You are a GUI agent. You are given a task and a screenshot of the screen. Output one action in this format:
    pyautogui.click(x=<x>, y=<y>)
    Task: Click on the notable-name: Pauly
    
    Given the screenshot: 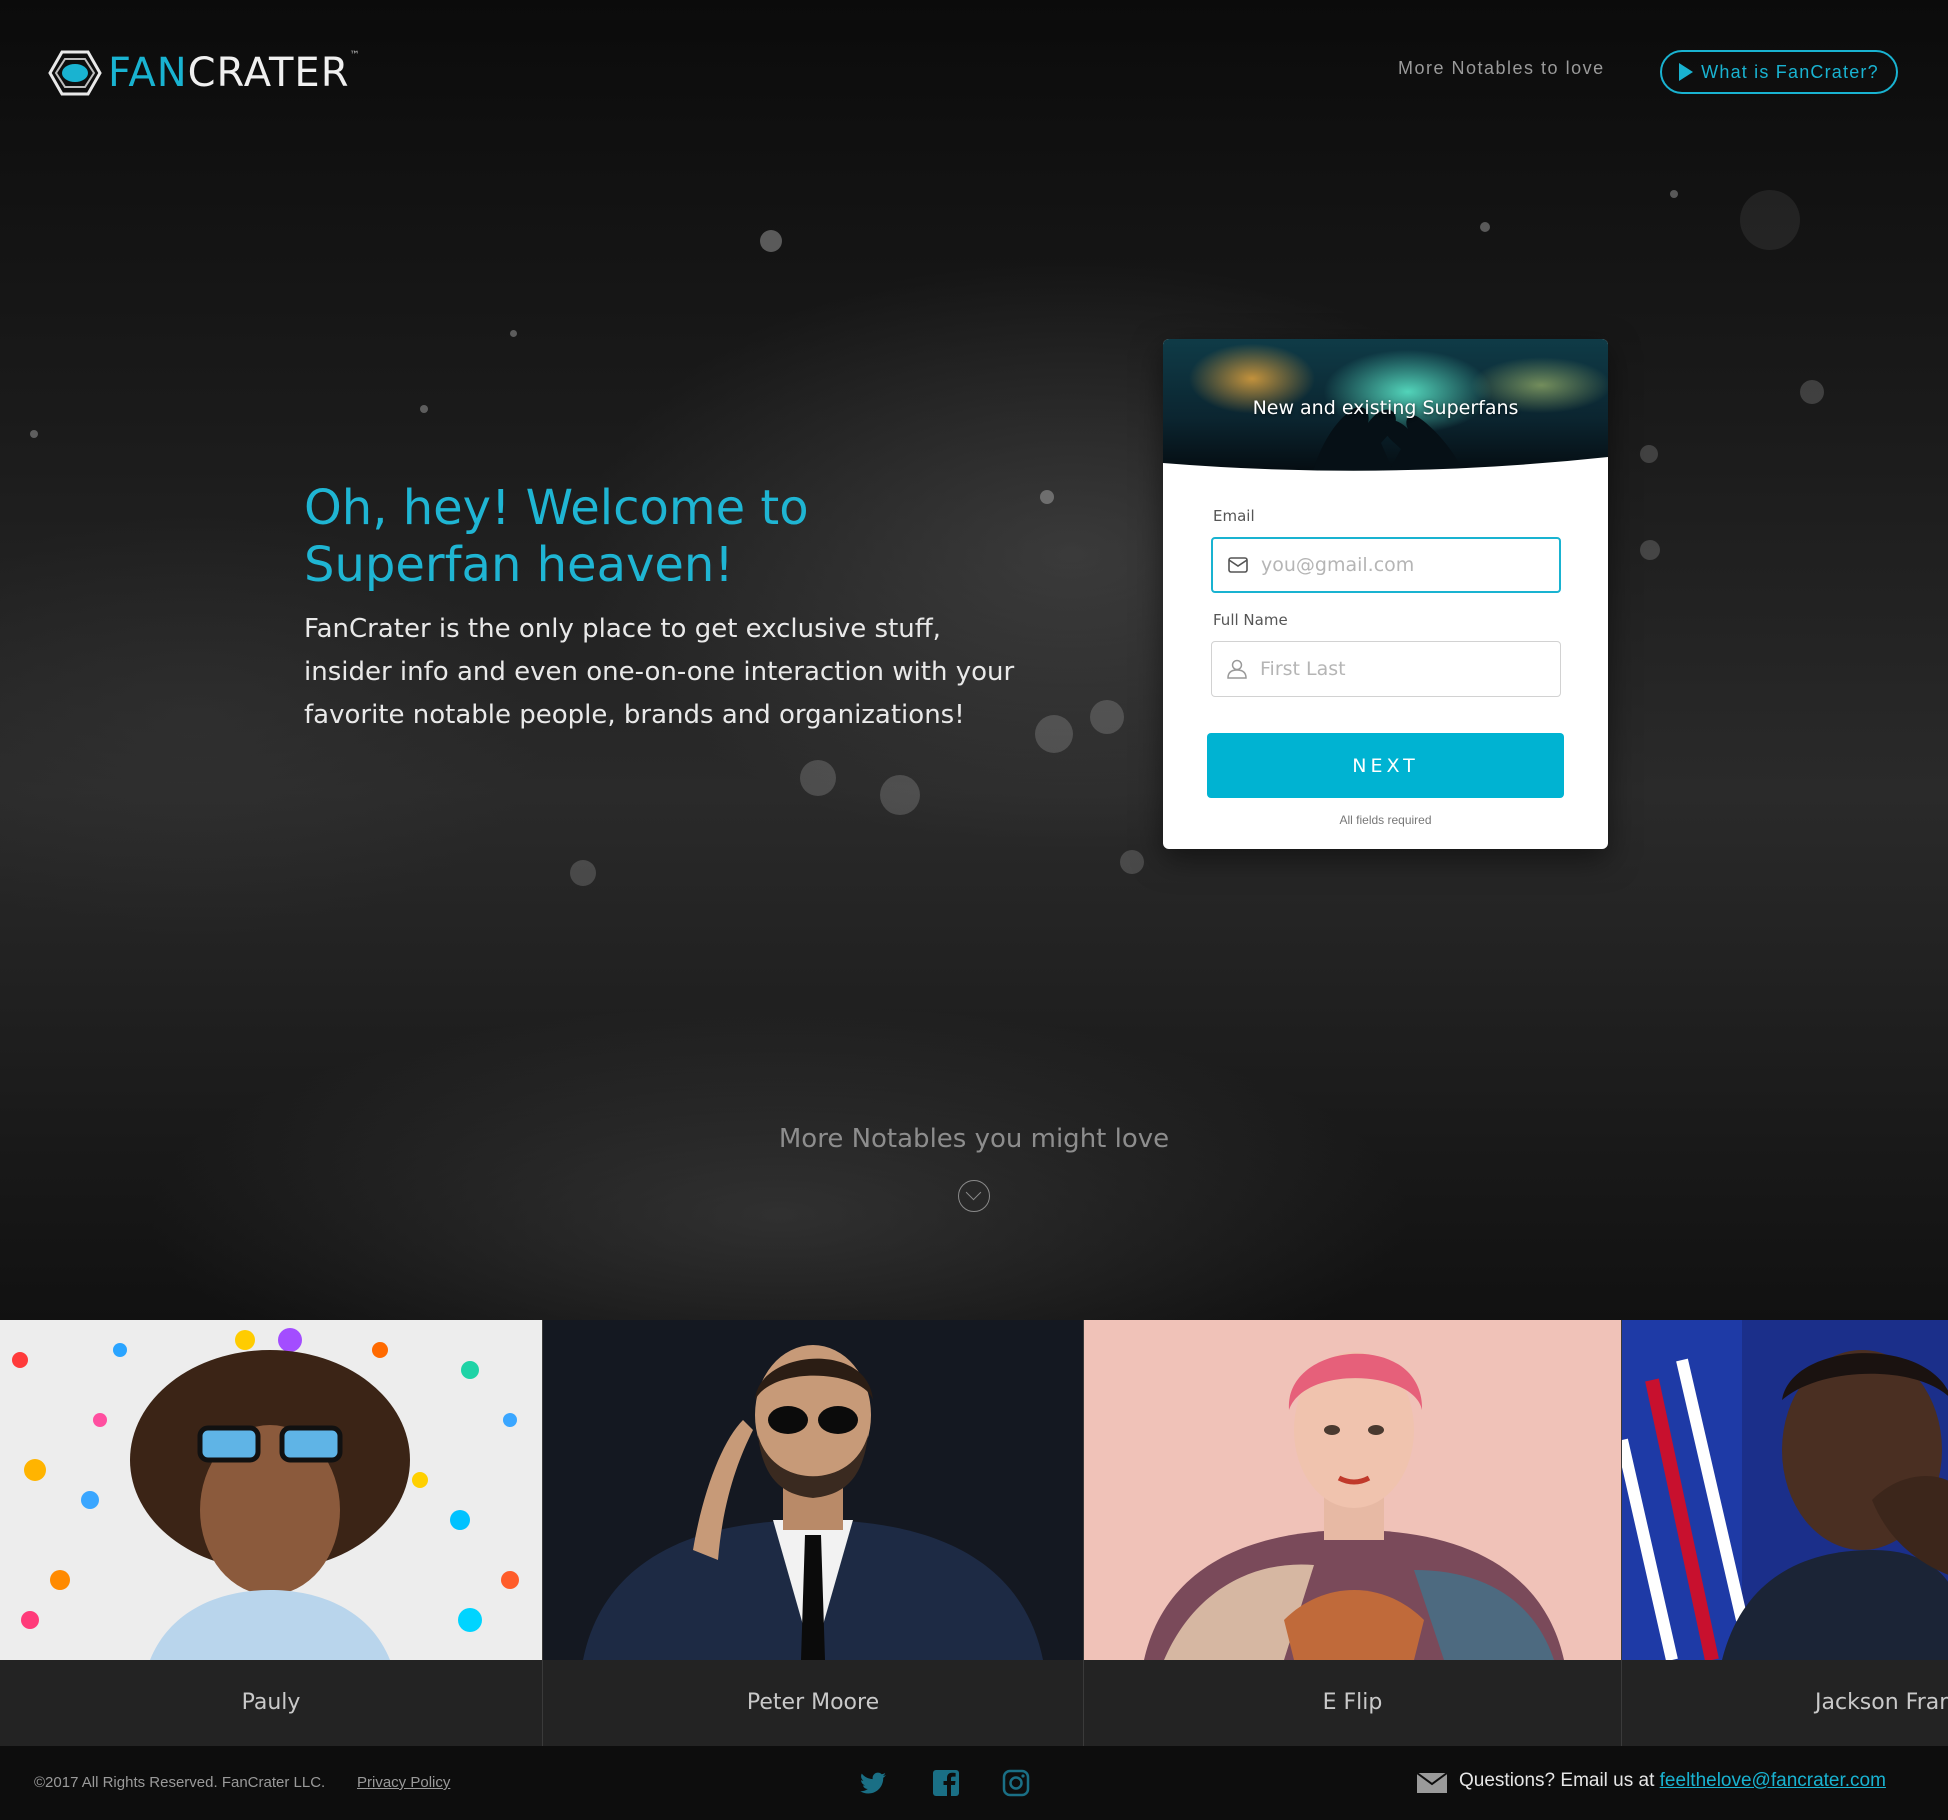 What is the action you would take?
    pyautogui.click(x=271, y=1703)
    